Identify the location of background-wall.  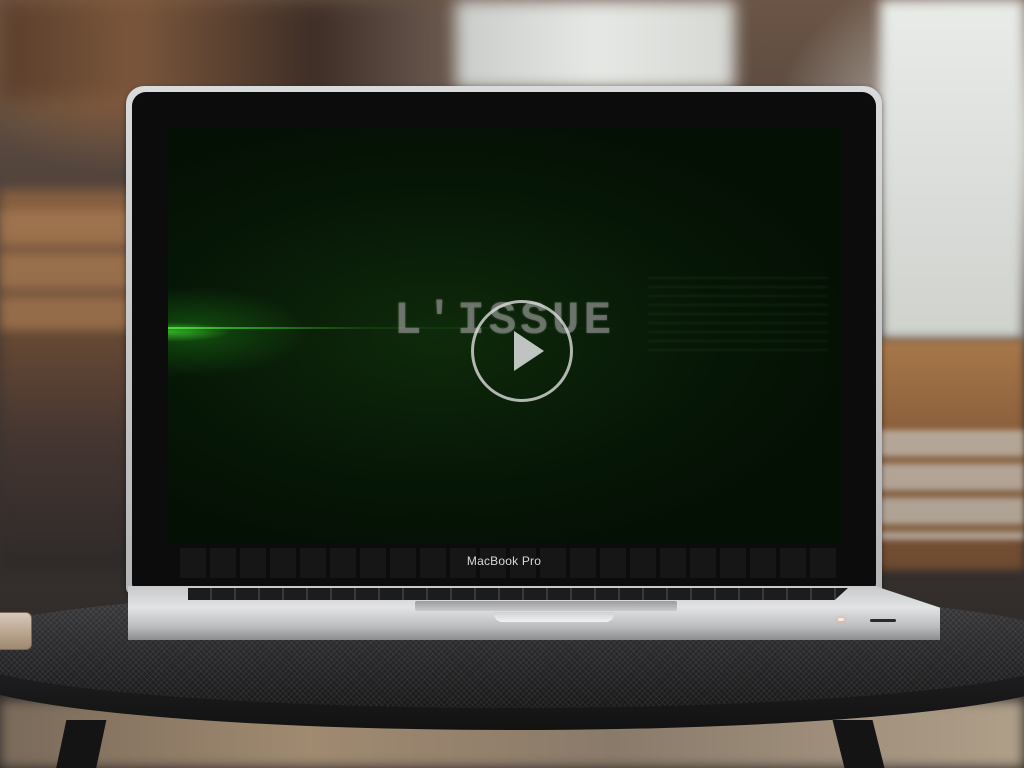
(952, 170).